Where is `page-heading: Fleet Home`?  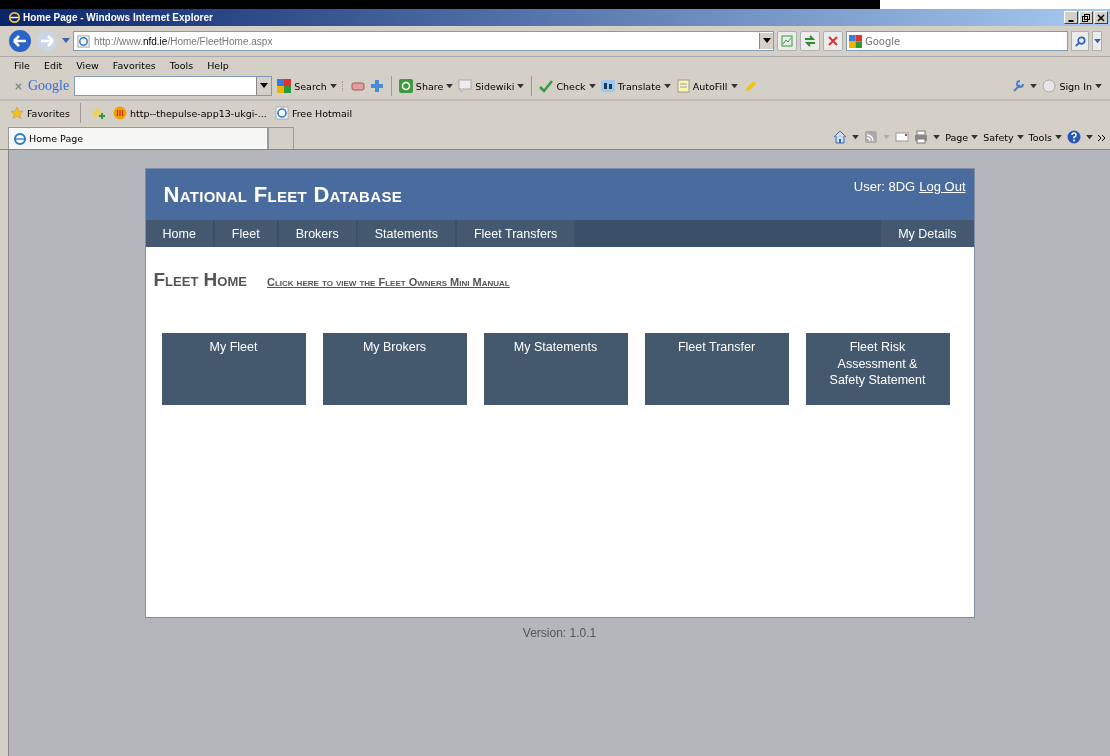
page-heading: Fleet Home is located at coordinates (200, 280).